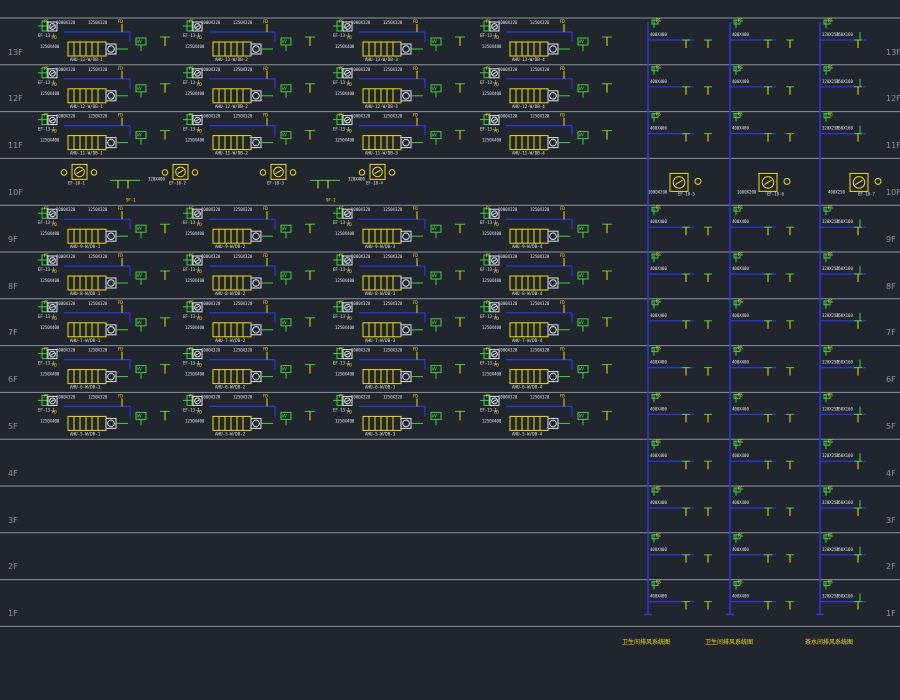  Describe the element at coordinates (891, 614) in the screenshot. I see `floor-label-right: 1F` at that location.